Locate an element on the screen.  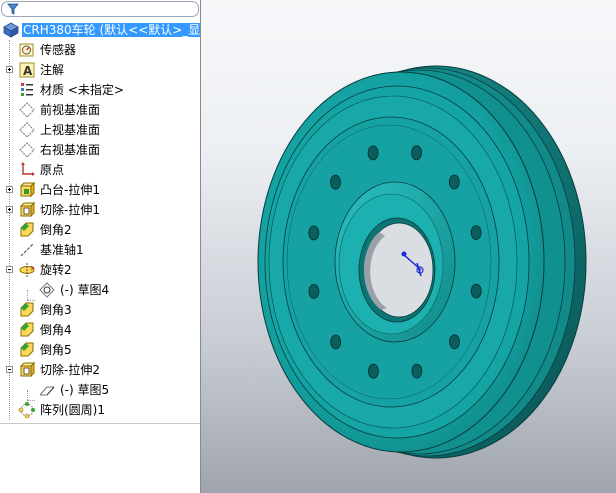
revolve-icon is located at coordinates (27, 270).